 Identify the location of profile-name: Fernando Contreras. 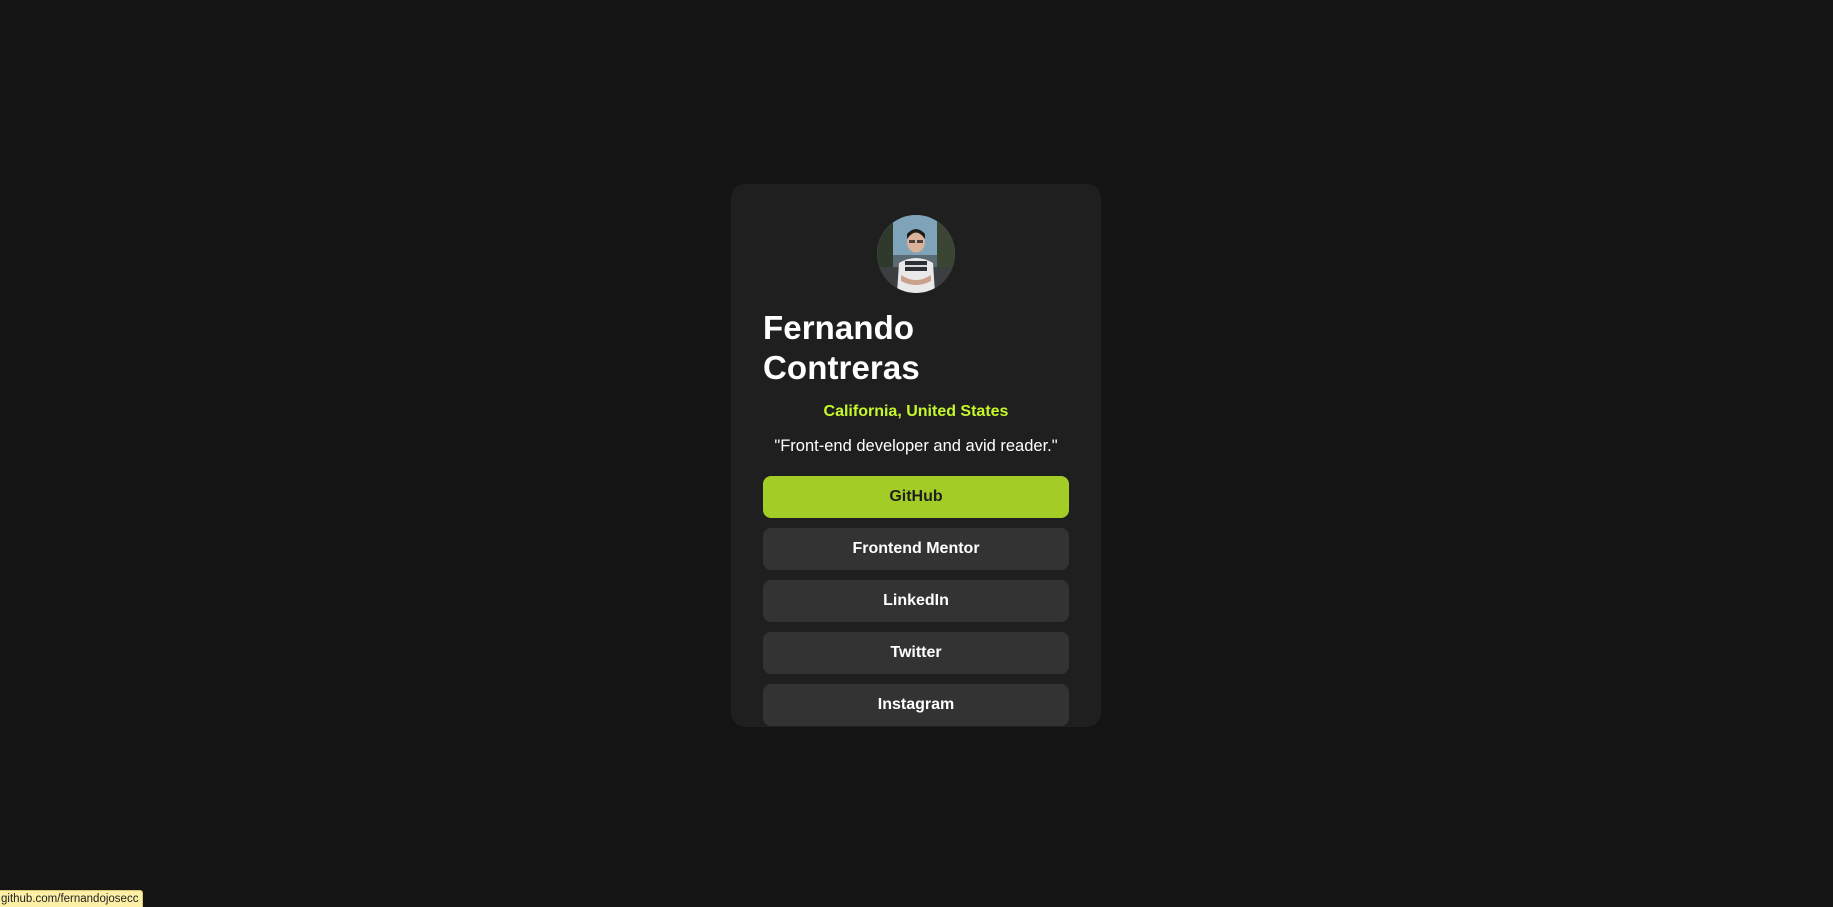
(841, 347).